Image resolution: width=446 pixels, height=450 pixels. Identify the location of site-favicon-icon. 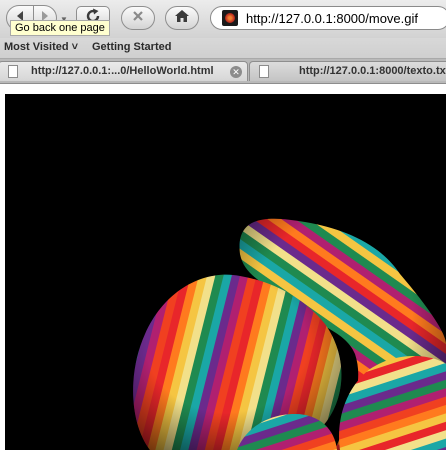
(230, 18).